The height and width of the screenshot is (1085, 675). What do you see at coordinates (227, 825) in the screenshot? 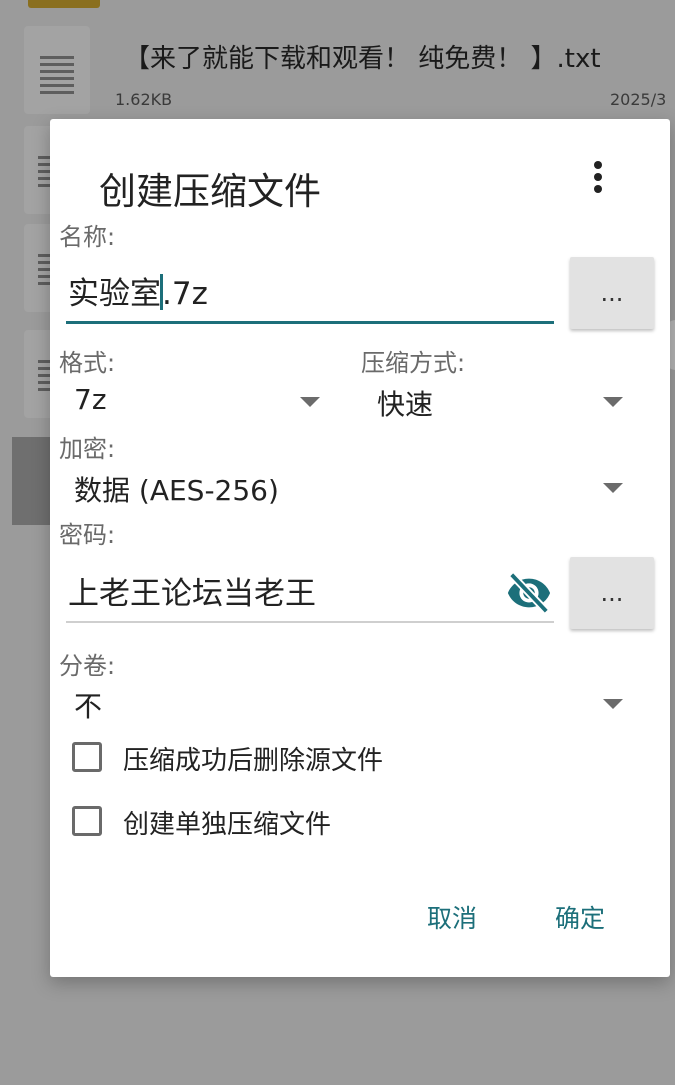
I see `separate-archive-label: 创建单独压缩文件` at bounding box center [227, 825].